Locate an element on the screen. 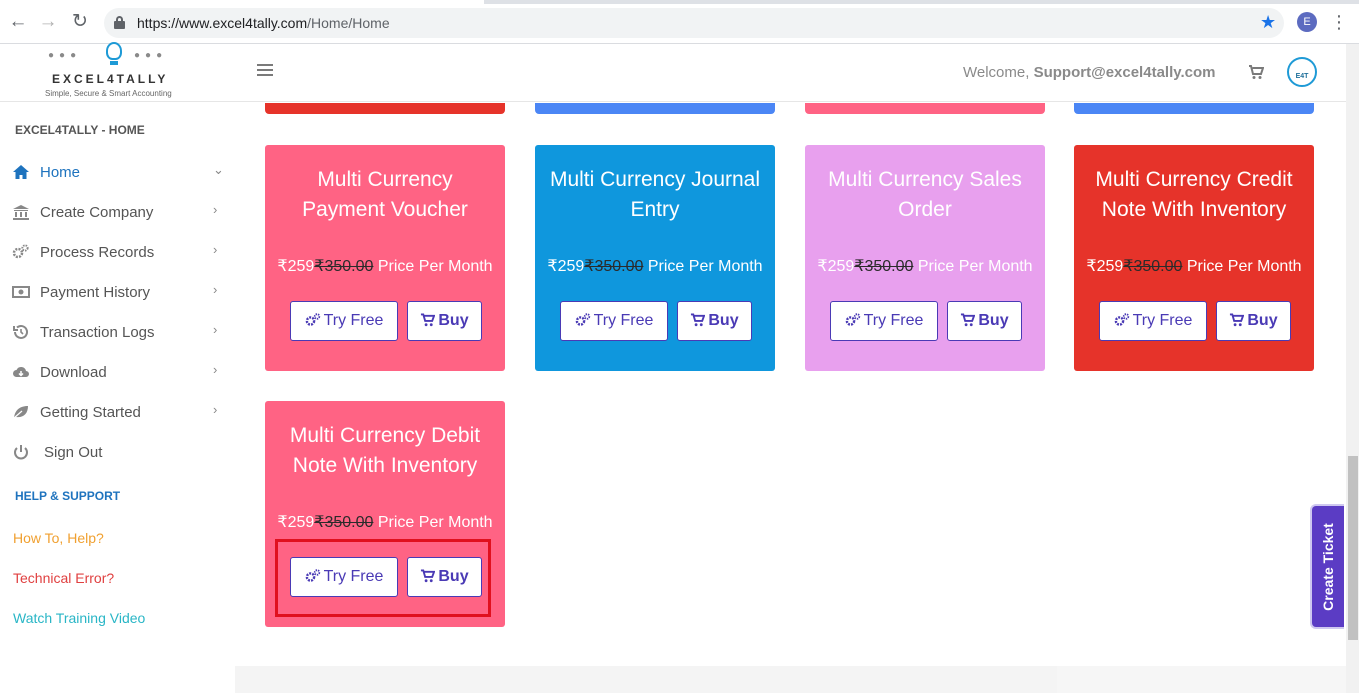 The image size is (1359, 693). sidebar-section-title: EXCEL4TALLY - HOME is located at coordinates (80, 130).